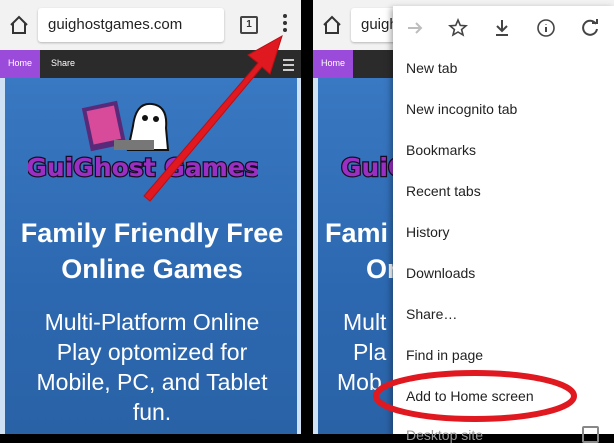 The height and width of the screenshot is (443, 614). I want to click on url-bar: guighostgames.com, so click(131, 25).